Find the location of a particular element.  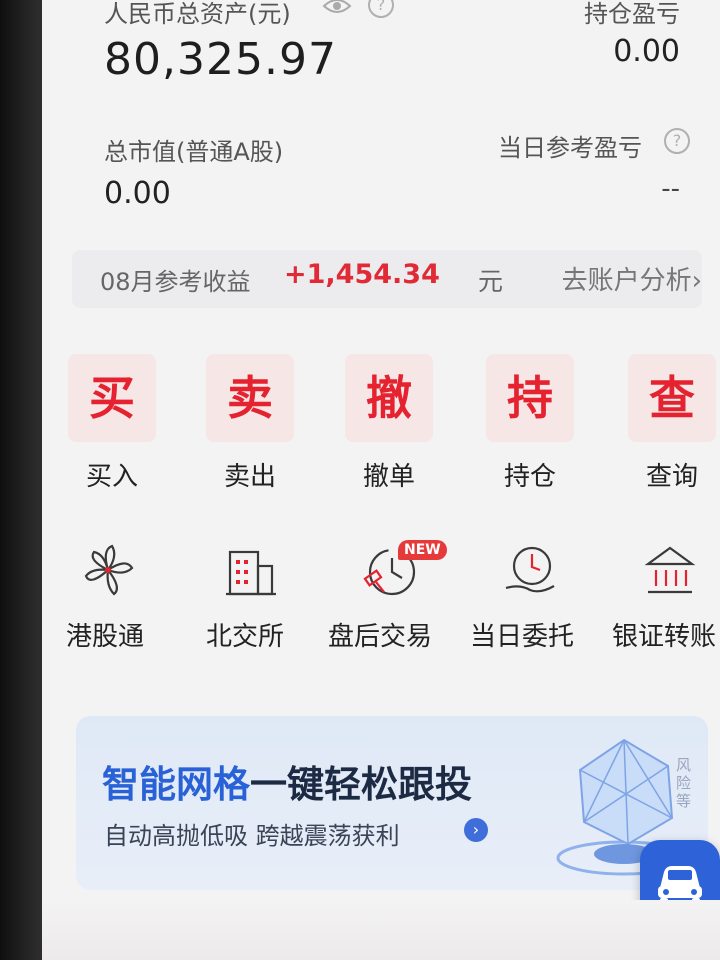

daily-pnl-help-icon: ? is located at coordinates (677, 141).